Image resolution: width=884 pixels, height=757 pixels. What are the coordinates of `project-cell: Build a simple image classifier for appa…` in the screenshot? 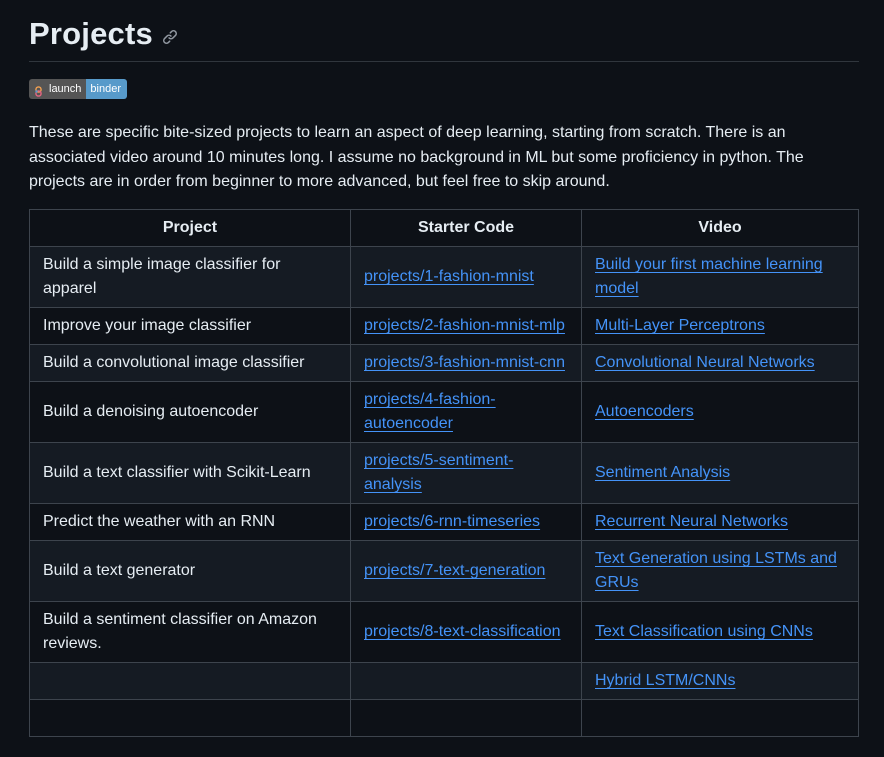 It's located at (190, 277).